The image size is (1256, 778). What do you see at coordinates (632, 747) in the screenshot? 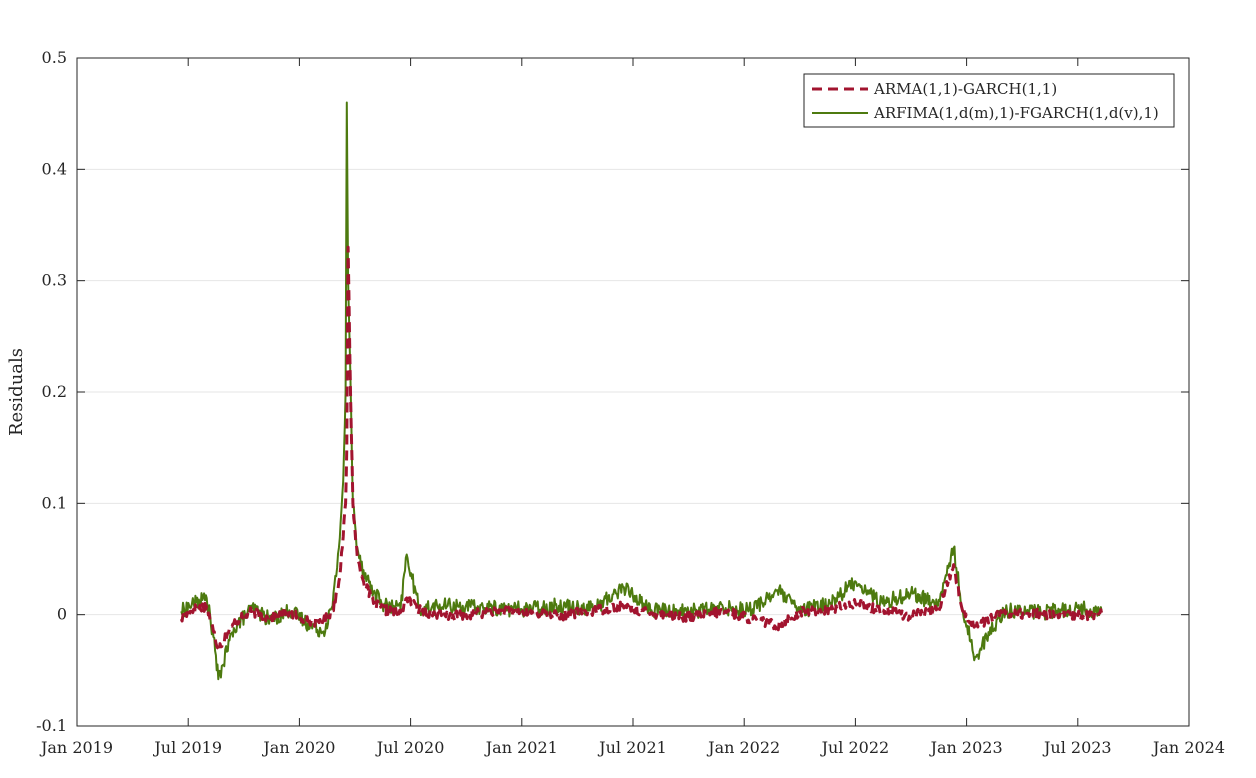
I see `x-tick-label: Jul 2021` at bounding box center [632, 747].